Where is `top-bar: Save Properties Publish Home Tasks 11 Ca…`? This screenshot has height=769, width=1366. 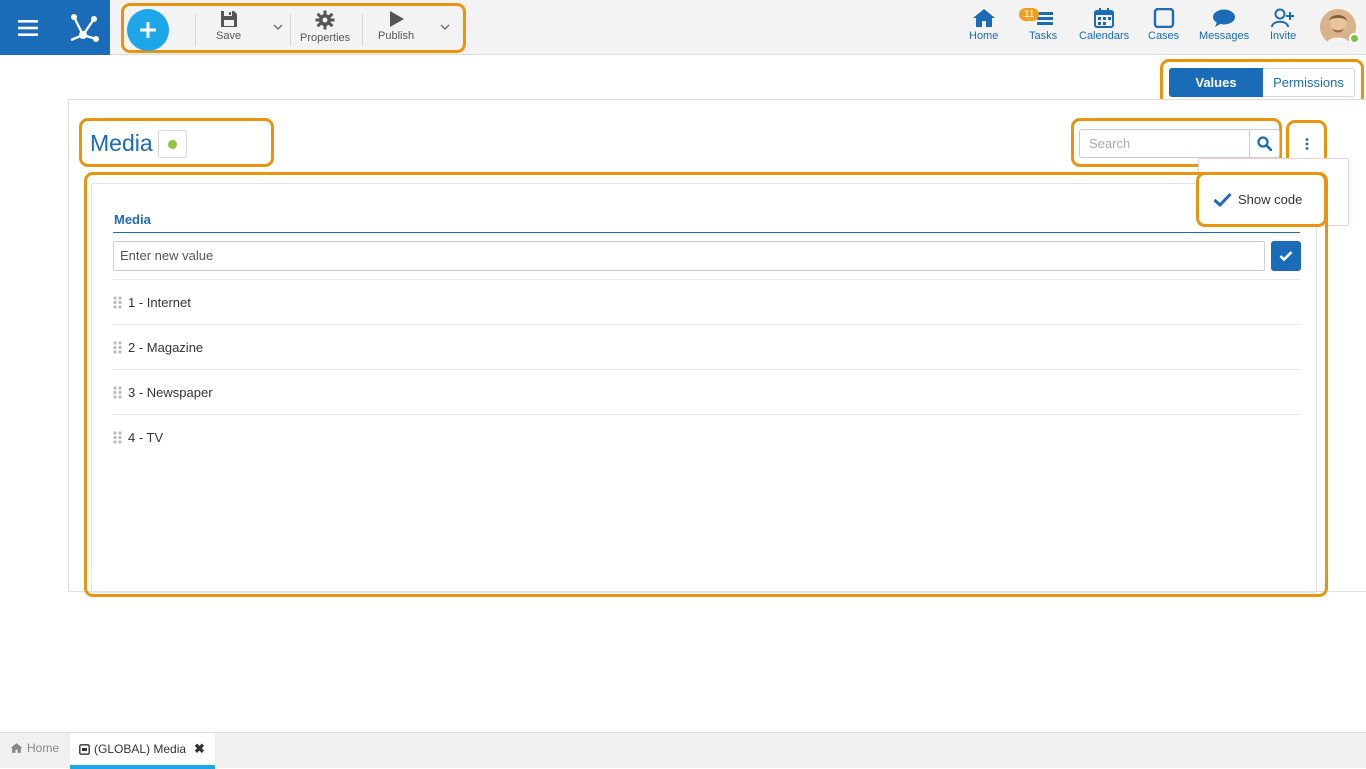 top-bar: Save Properties Publish Home Tasks 11 Ca… is located at coordinates (683, 27).